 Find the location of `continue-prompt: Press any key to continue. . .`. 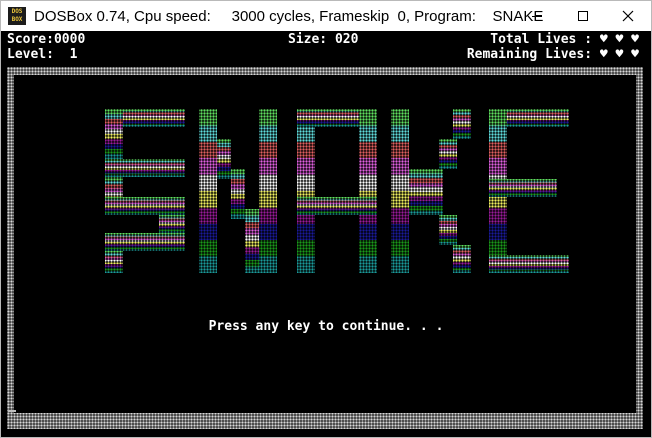

continue-prompt: Press any key to continue. . . is located at coordinates (326, 326).